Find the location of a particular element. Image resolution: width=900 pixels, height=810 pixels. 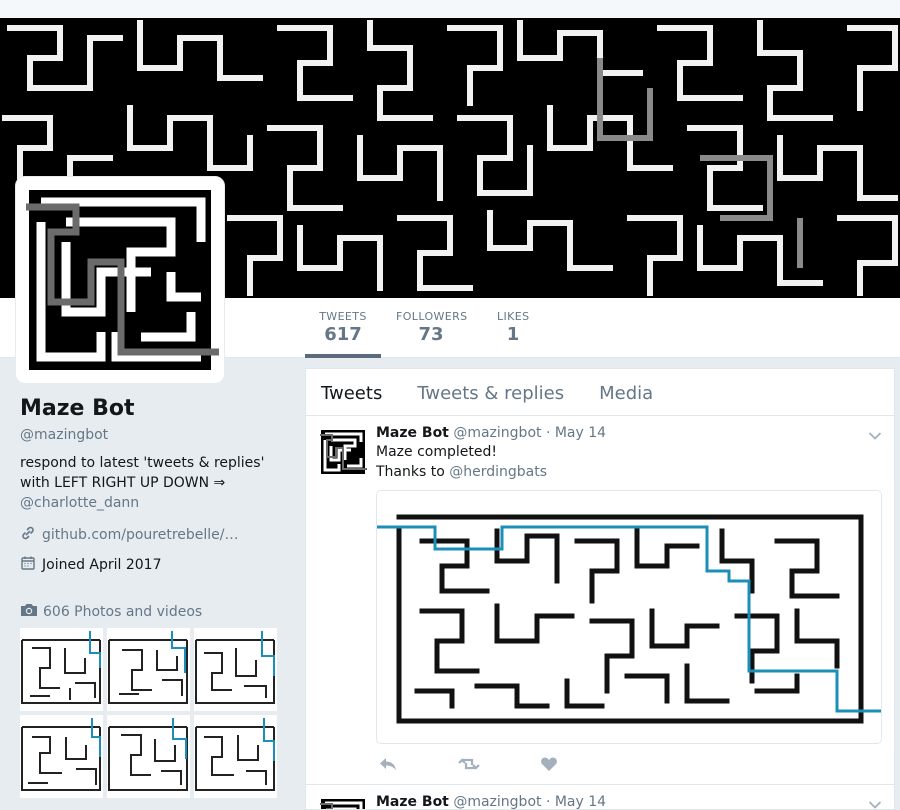

link-icon is located at coordinates (28, 535).